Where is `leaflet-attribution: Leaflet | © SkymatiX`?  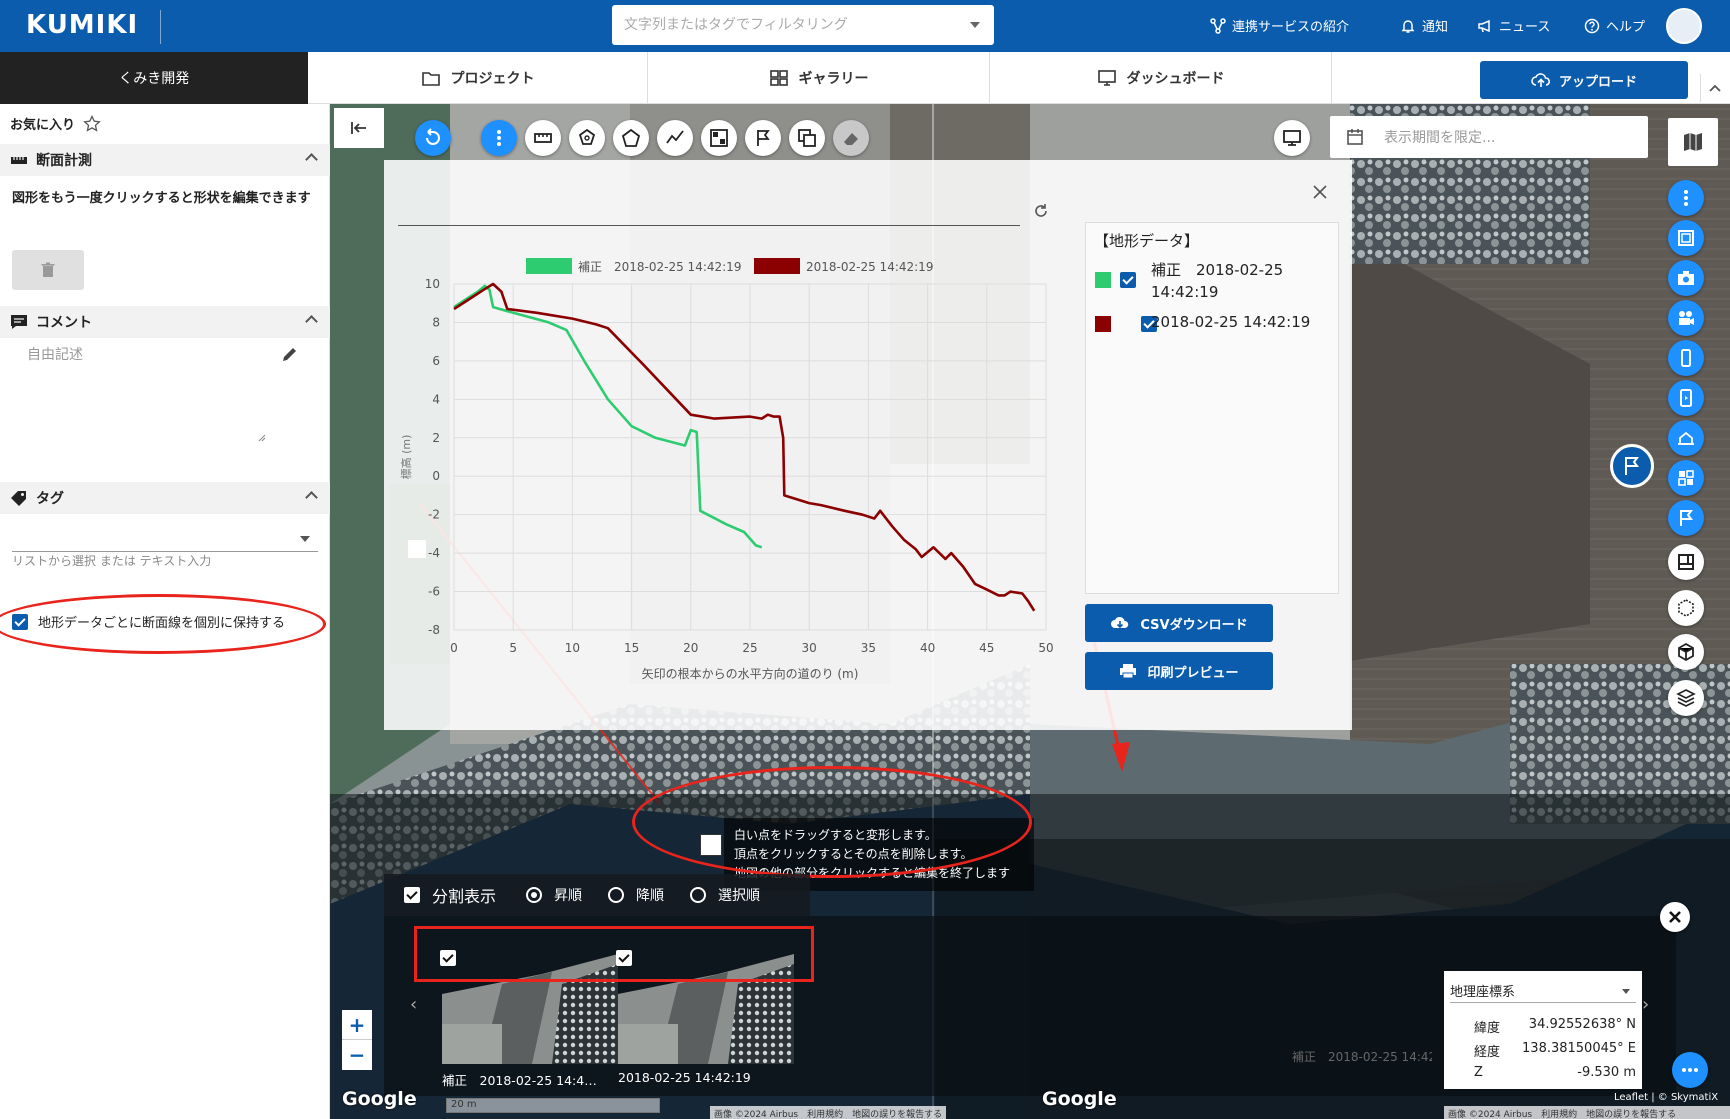
leaflet-attribution: Leaflet | © SkymatiX is located at coordinates (1666, 1097).